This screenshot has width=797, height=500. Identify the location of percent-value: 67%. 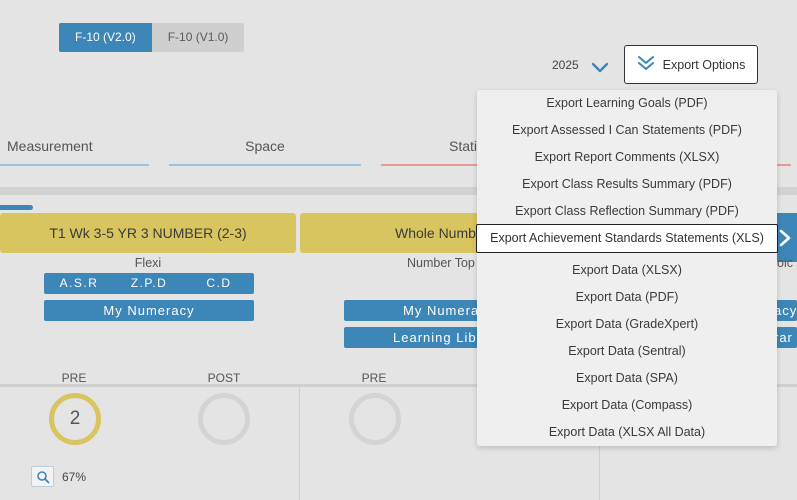
(74, 477).